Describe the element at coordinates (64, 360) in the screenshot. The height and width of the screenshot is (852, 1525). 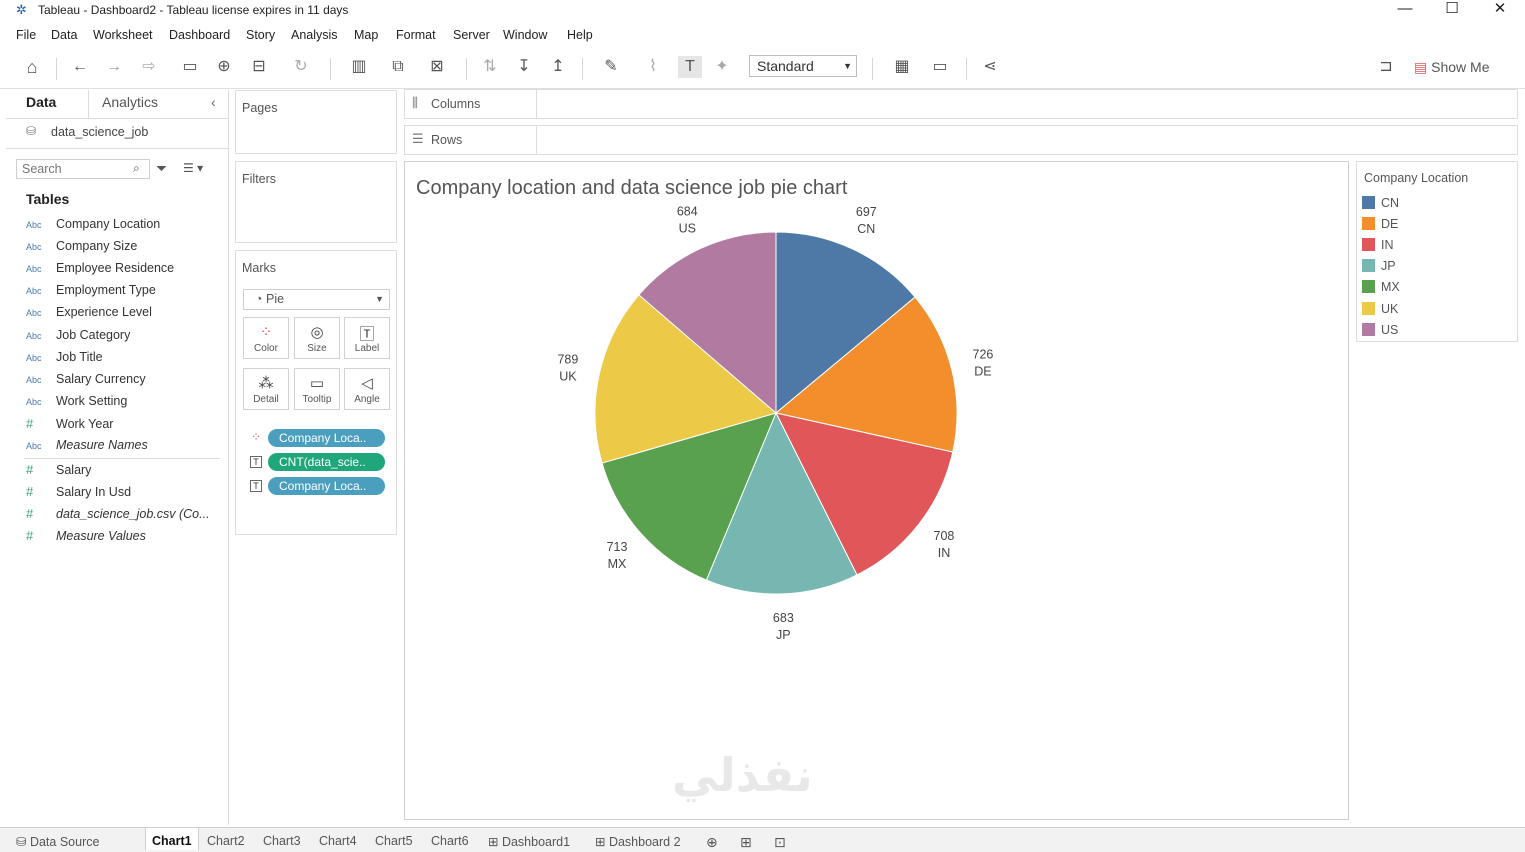
I see `field-job-title: Abc Job Title` at that location.